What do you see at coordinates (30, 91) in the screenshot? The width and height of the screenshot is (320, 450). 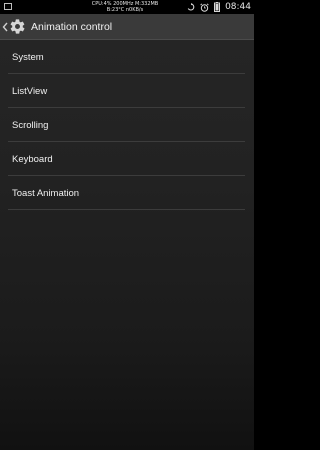 I see `list-item-label: ListView` at bounding box center [30, 91].